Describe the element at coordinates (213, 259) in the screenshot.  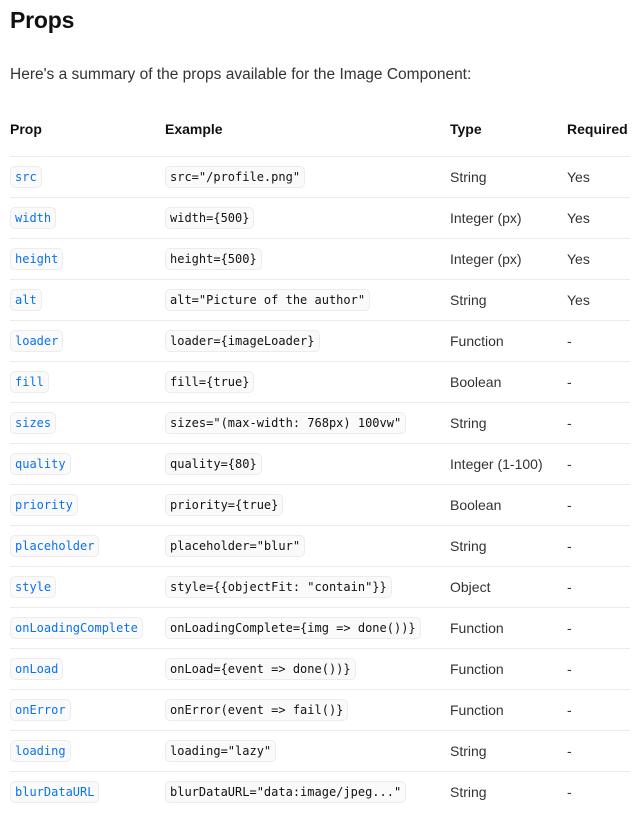
I see `example-code: height={500}` at that location.